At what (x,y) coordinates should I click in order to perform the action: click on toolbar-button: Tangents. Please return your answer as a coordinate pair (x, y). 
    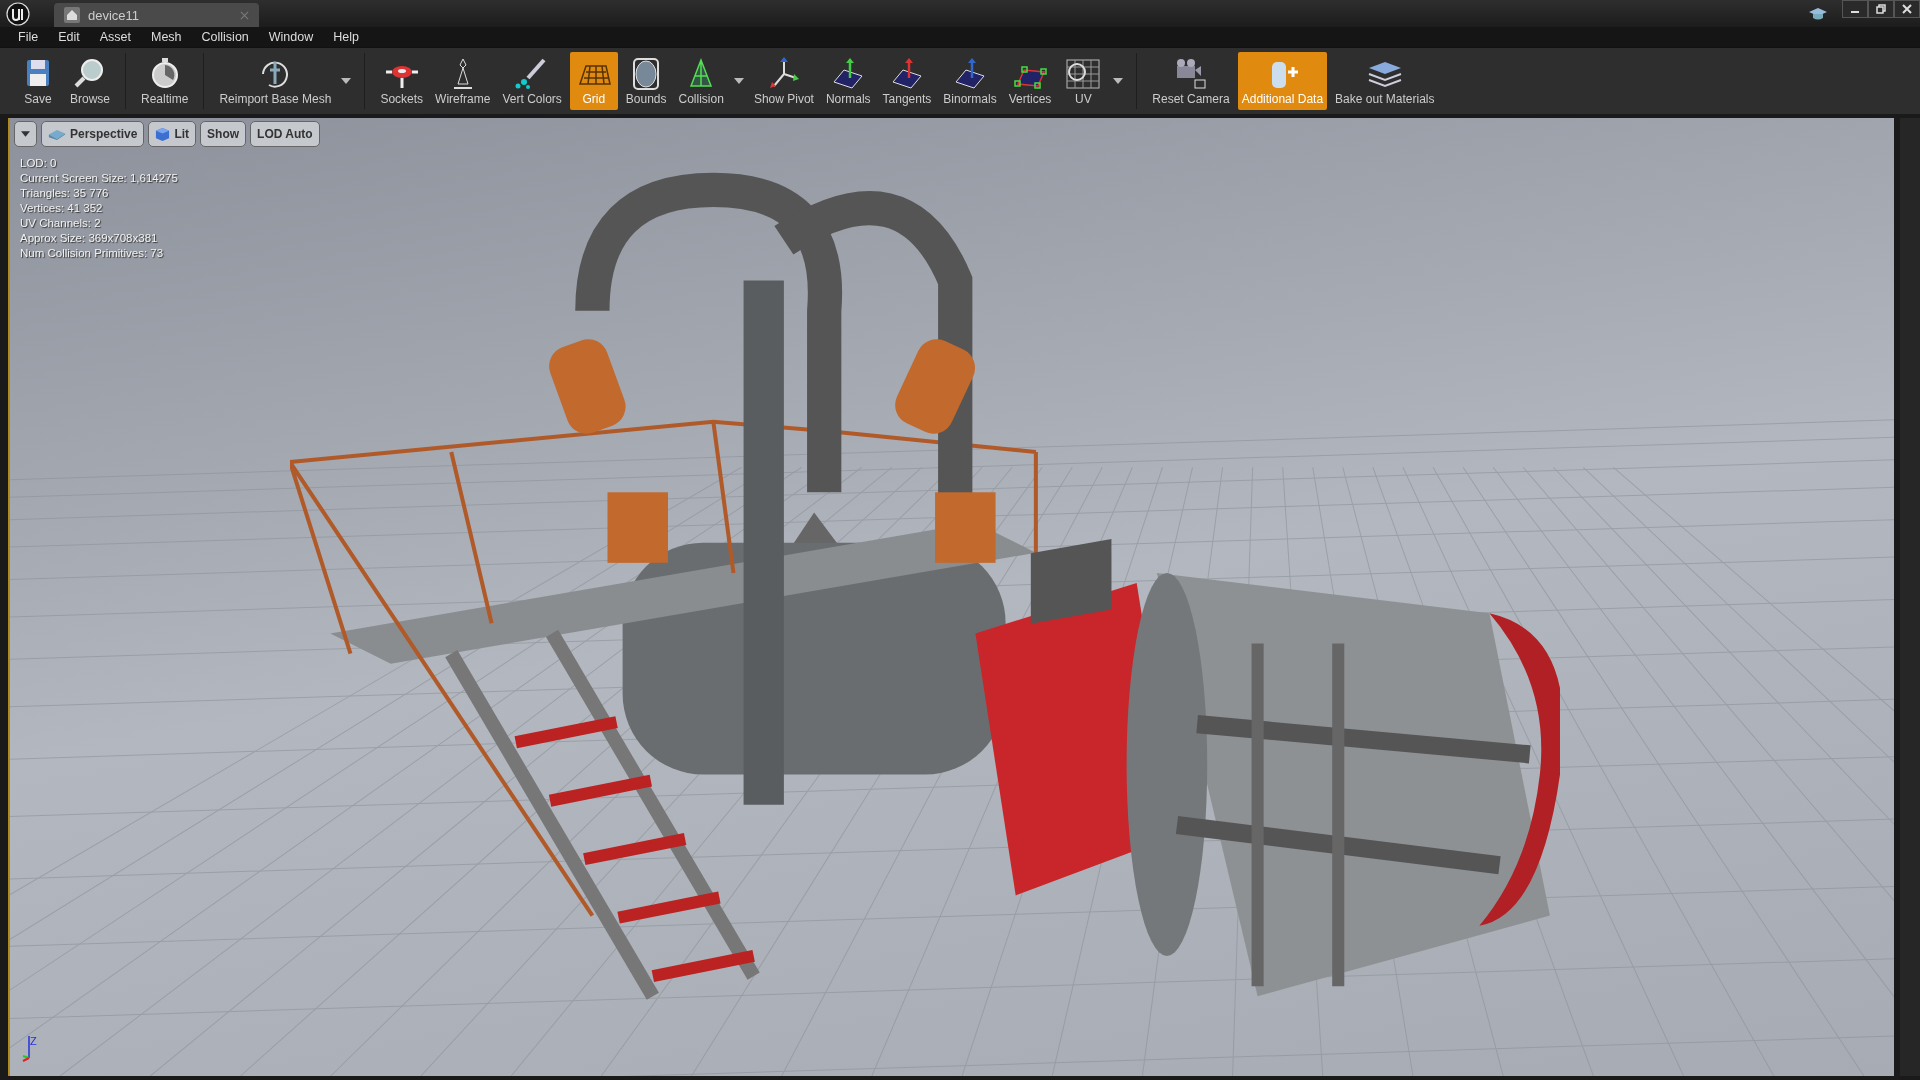
    Looking at the image, I should click on (907, 81).